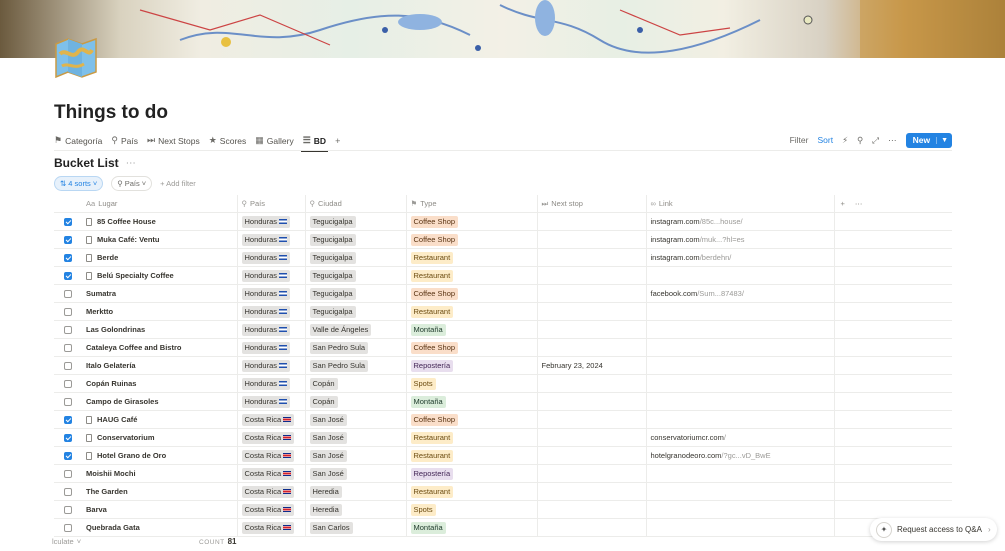 Image resolution: width=1005 pixels, height=551 pixels. Describe the element at coordinates (688, 437) in the screenshot. I see `link-url: conservatoriumcr.com/` at that location.